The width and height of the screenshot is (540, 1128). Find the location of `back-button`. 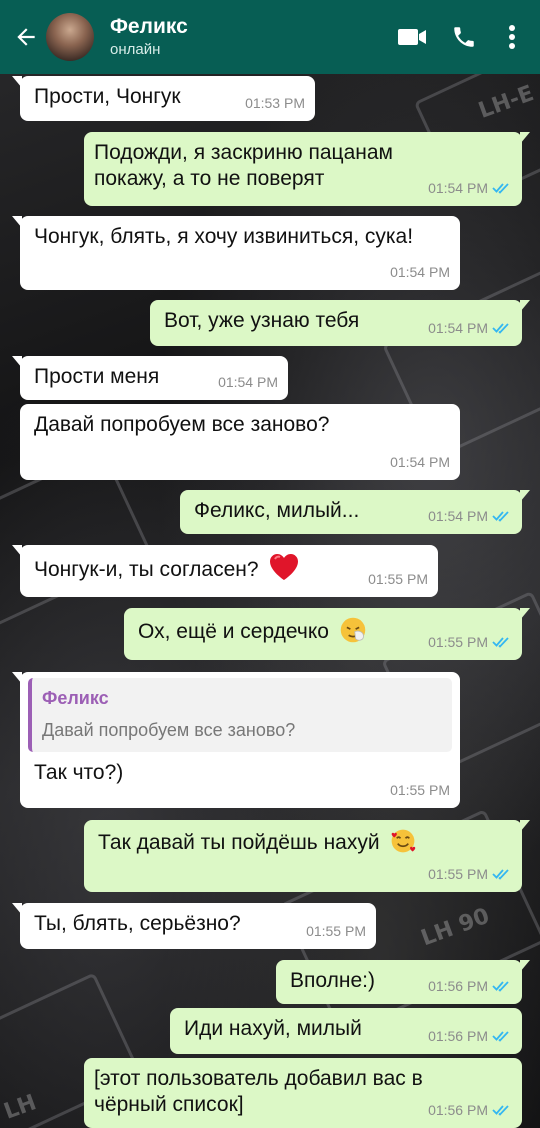

back-button is located at coordinates (26, 37).